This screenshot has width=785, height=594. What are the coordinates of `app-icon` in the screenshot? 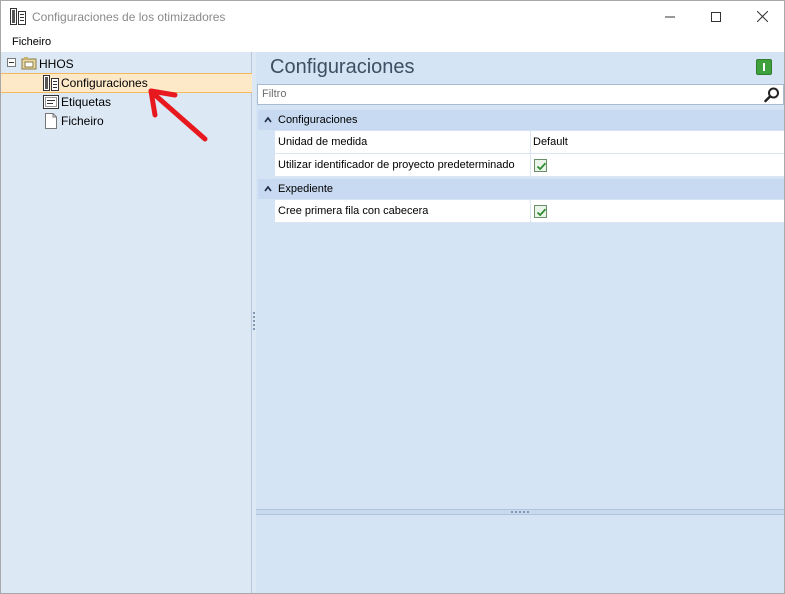 It's located at (18, 16).